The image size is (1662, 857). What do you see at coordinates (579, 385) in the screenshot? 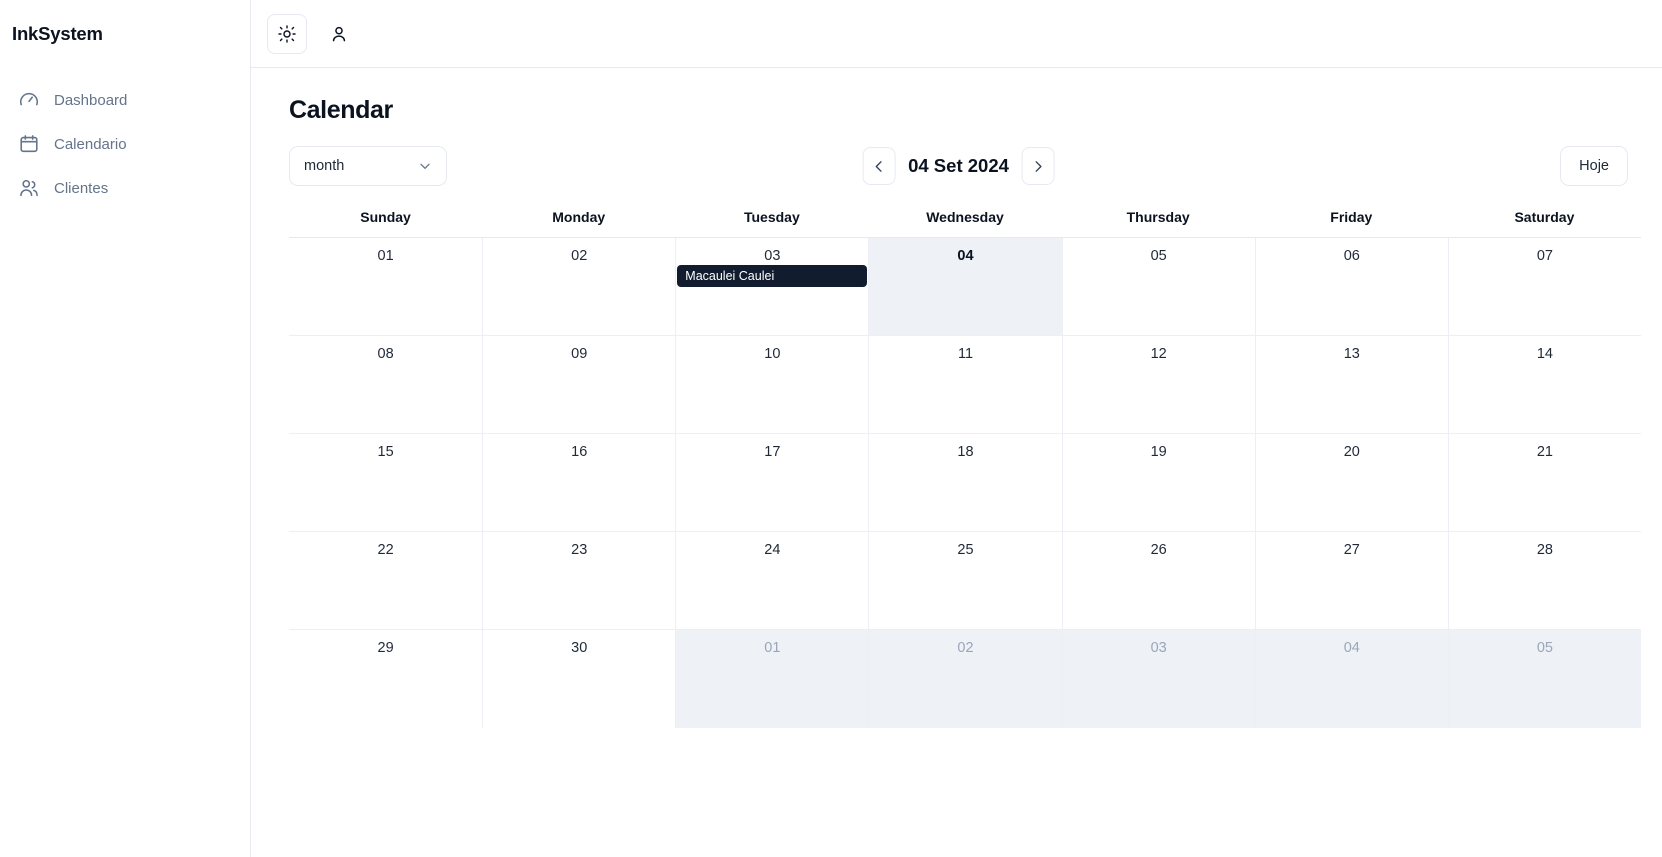
I see `calendar-day-cell: 09` at bounding box center [579, 385].